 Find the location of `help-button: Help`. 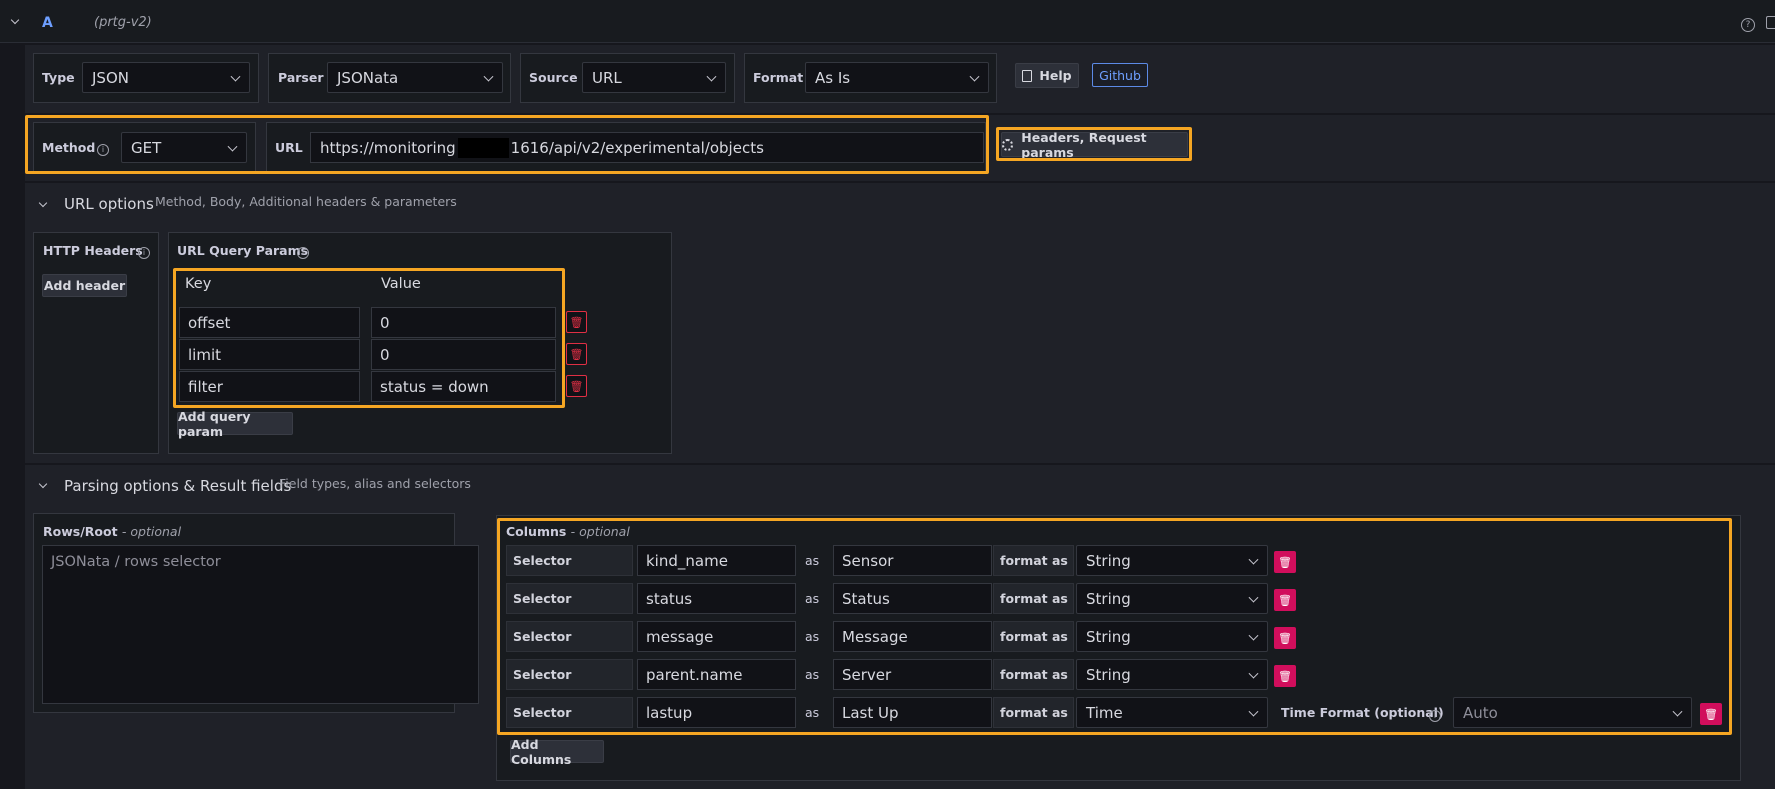

help-button: Help is located at coordinates (1047, 75).